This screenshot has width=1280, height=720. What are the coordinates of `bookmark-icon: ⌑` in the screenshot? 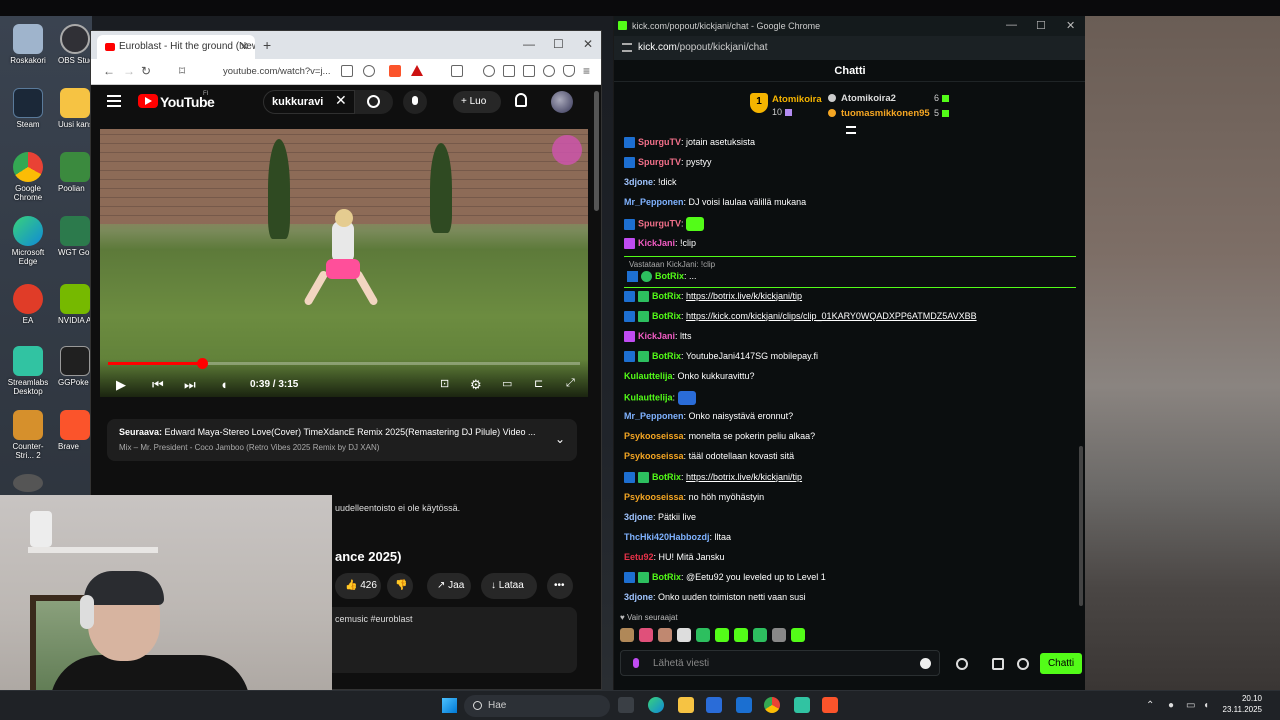 It's located at (182, 71).